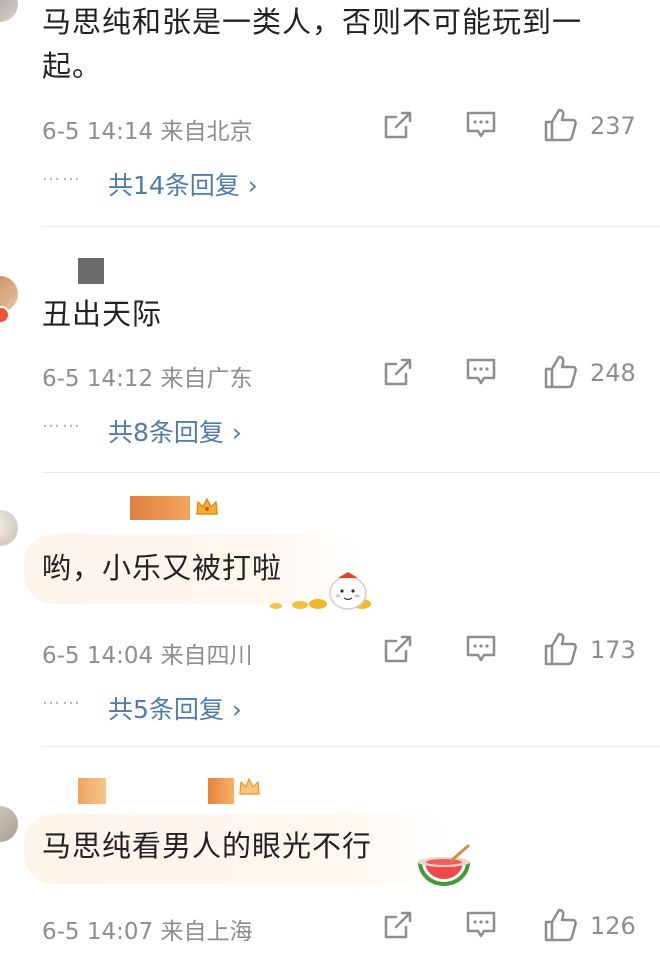 Image resolution: width=660 pixels, height=958 pixels. Describe the element at coordinates (147, 132) in the screenshot. I see `comment-time-location: 6-5 14:14 来自北京` at that location.